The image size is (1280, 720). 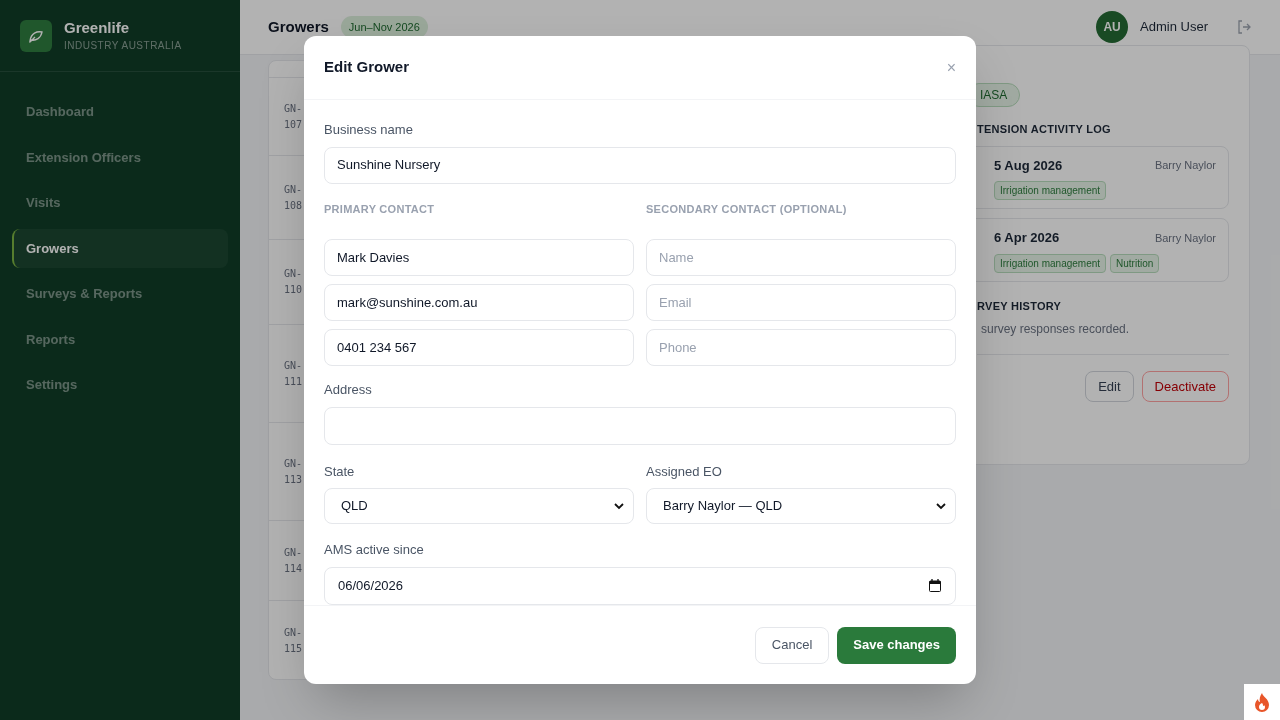 I want to click on eo-select: Barry Naylor — QLD, so click(x=801, y=506).